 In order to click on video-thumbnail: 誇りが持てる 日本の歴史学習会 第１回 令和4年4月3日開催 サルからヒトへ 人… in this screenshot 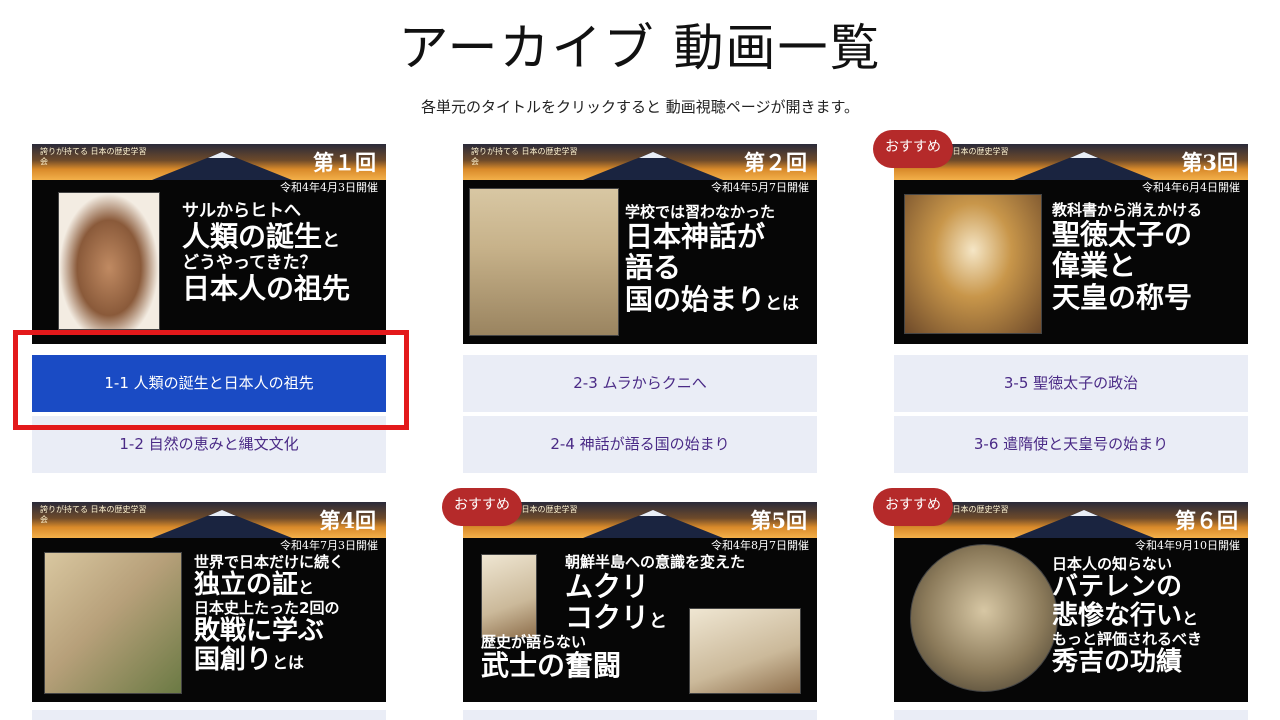, I will do `click(209, 244)`.